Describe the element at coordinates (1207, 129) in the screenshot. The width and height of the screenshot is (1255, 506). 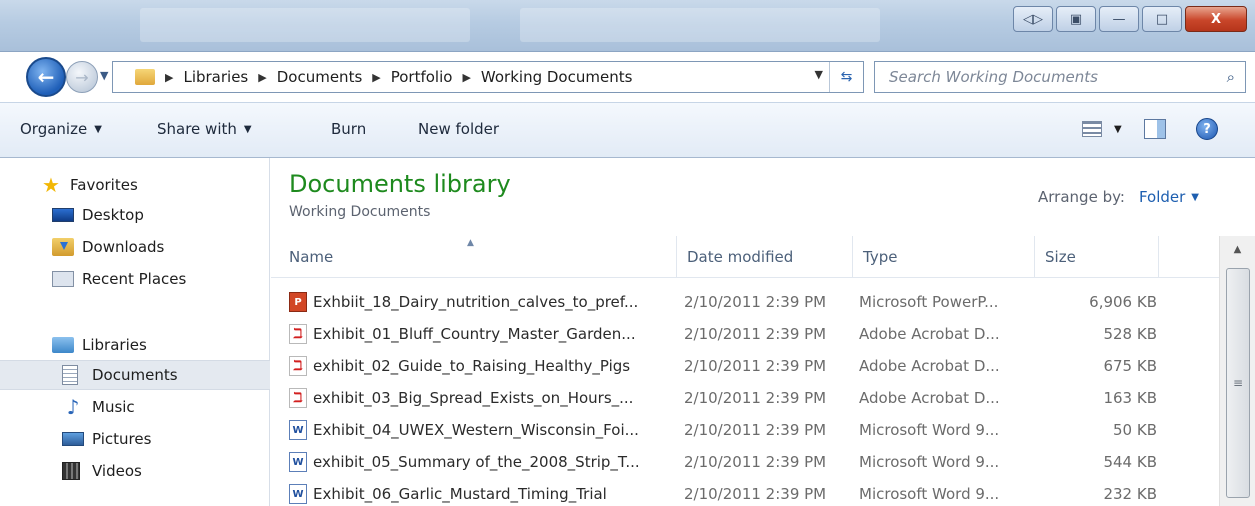
I see `help-button: ?` at that location.